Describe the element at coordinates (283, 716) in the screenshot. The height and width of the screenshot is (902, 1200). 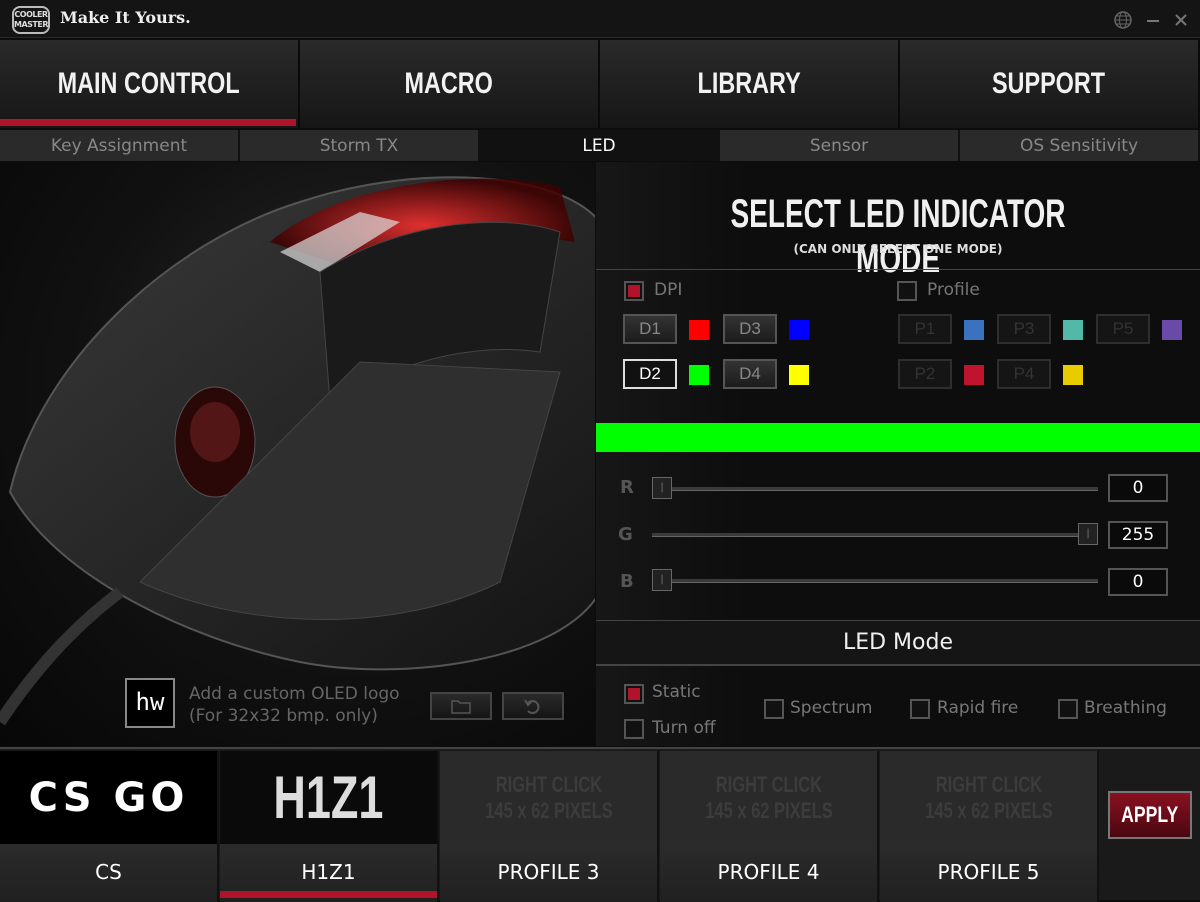
I see `oled-line-2: (For 32x32 bmp. only)` at that location.